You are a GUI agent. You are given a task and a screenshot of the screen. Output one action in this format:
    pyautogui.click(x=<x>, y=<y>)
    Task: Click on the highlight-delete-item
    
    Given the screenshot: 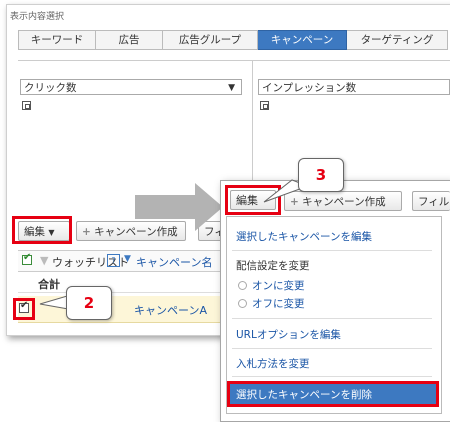 What is the action you would take?
    pyautogui.click(x=333, y=394)
    